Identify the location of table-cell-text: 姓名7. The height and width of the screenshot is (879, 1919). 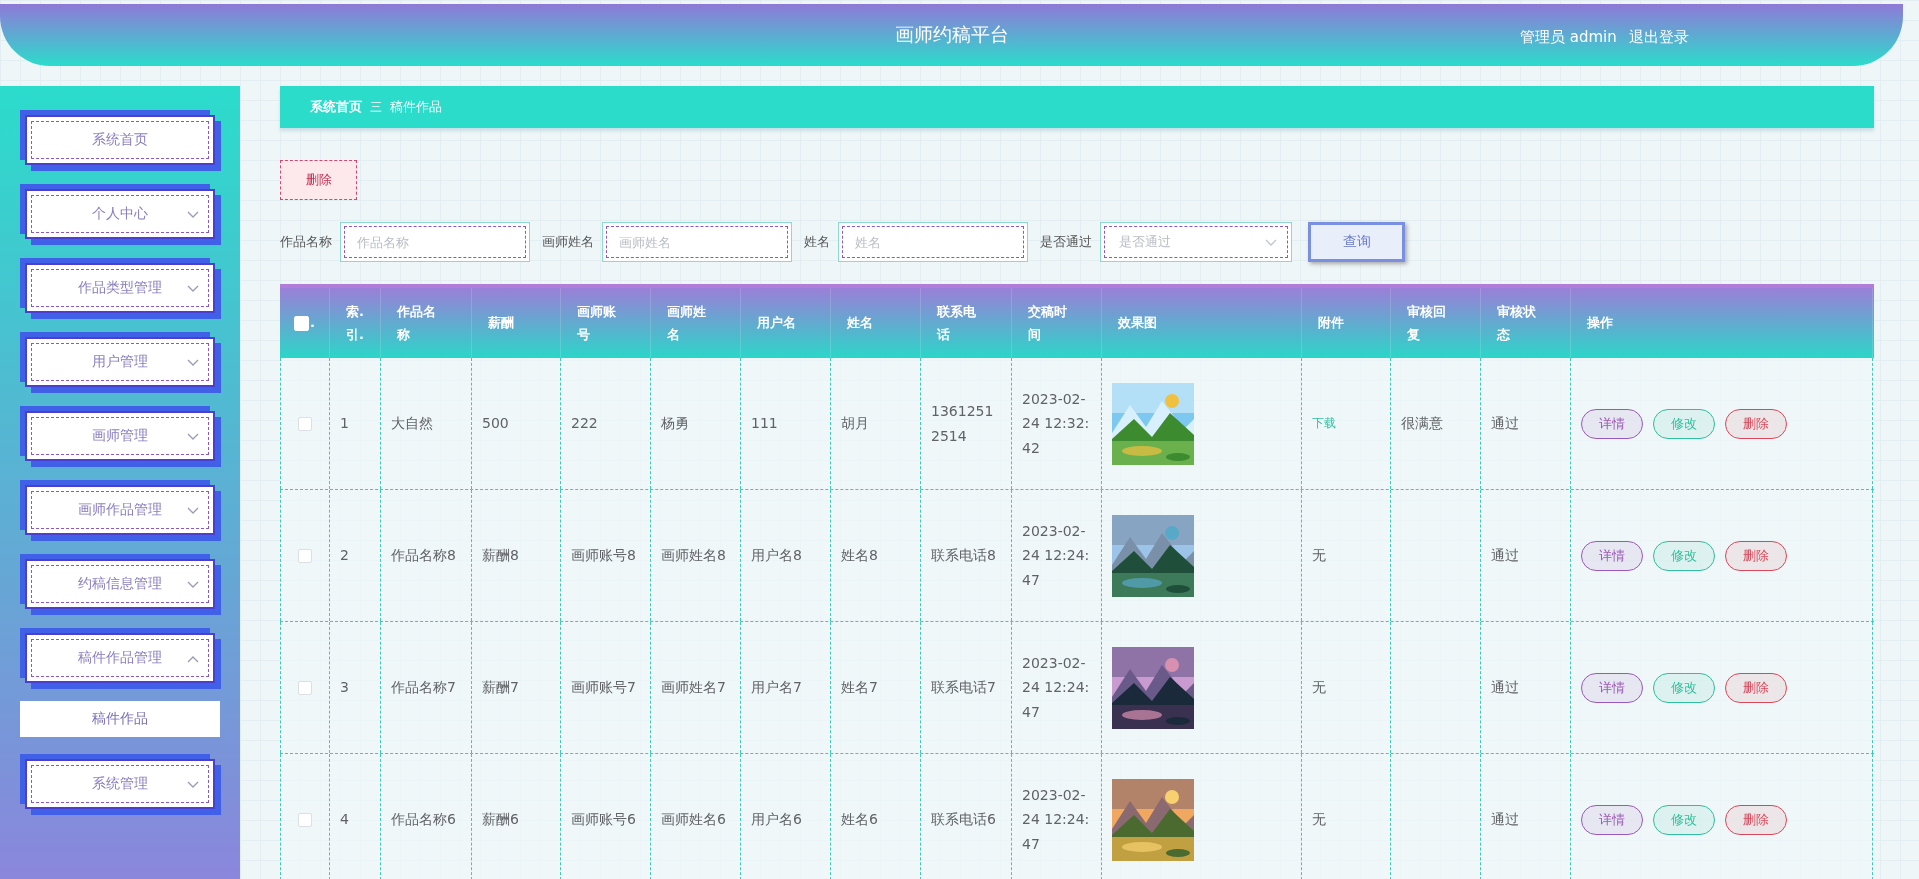
(859, 688).